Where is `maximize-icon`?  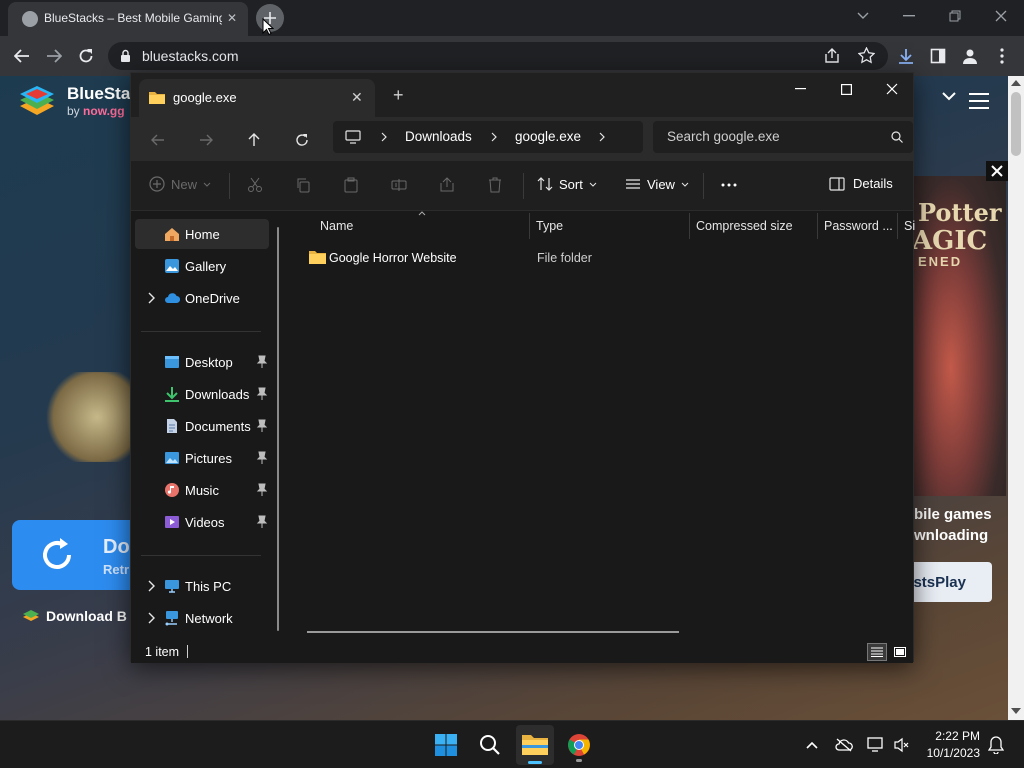 maximize-icon is located at coordinates (846, 89).